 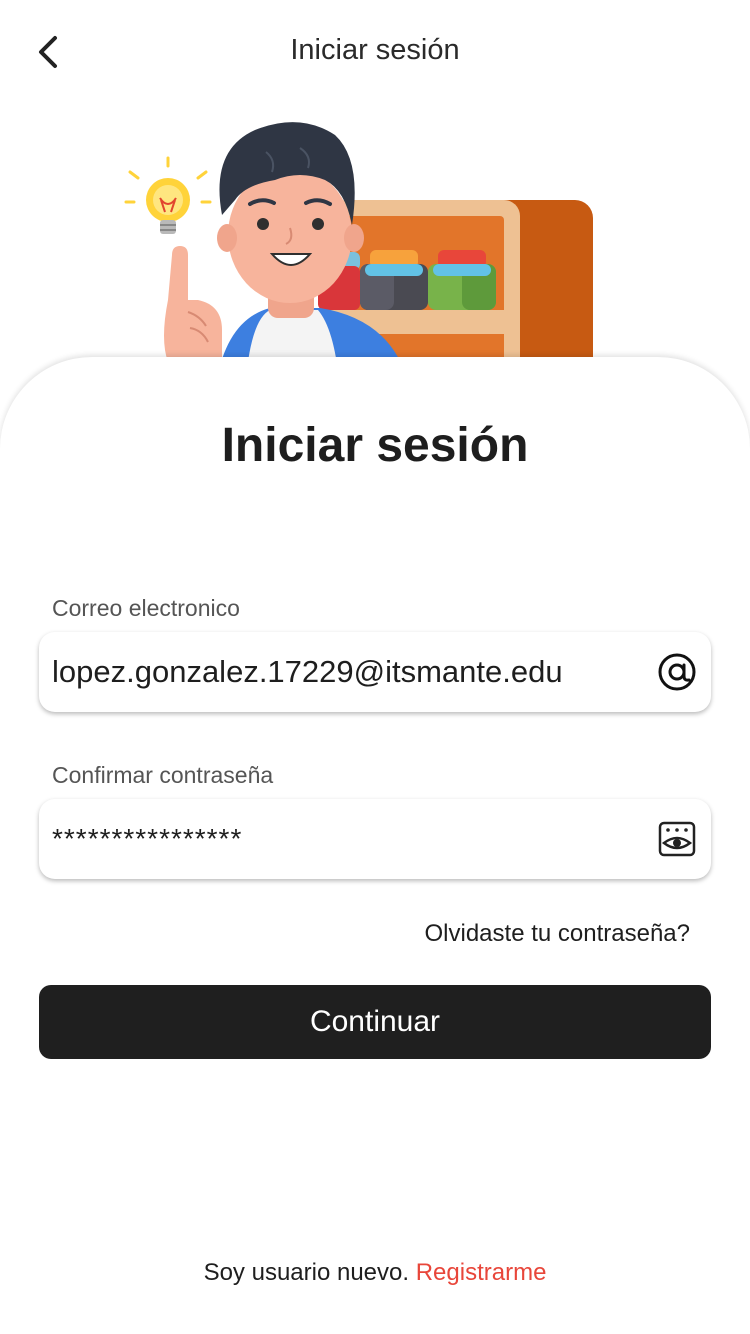 I want to click on continue-button: Continuar, so click(x=375, y=1022).